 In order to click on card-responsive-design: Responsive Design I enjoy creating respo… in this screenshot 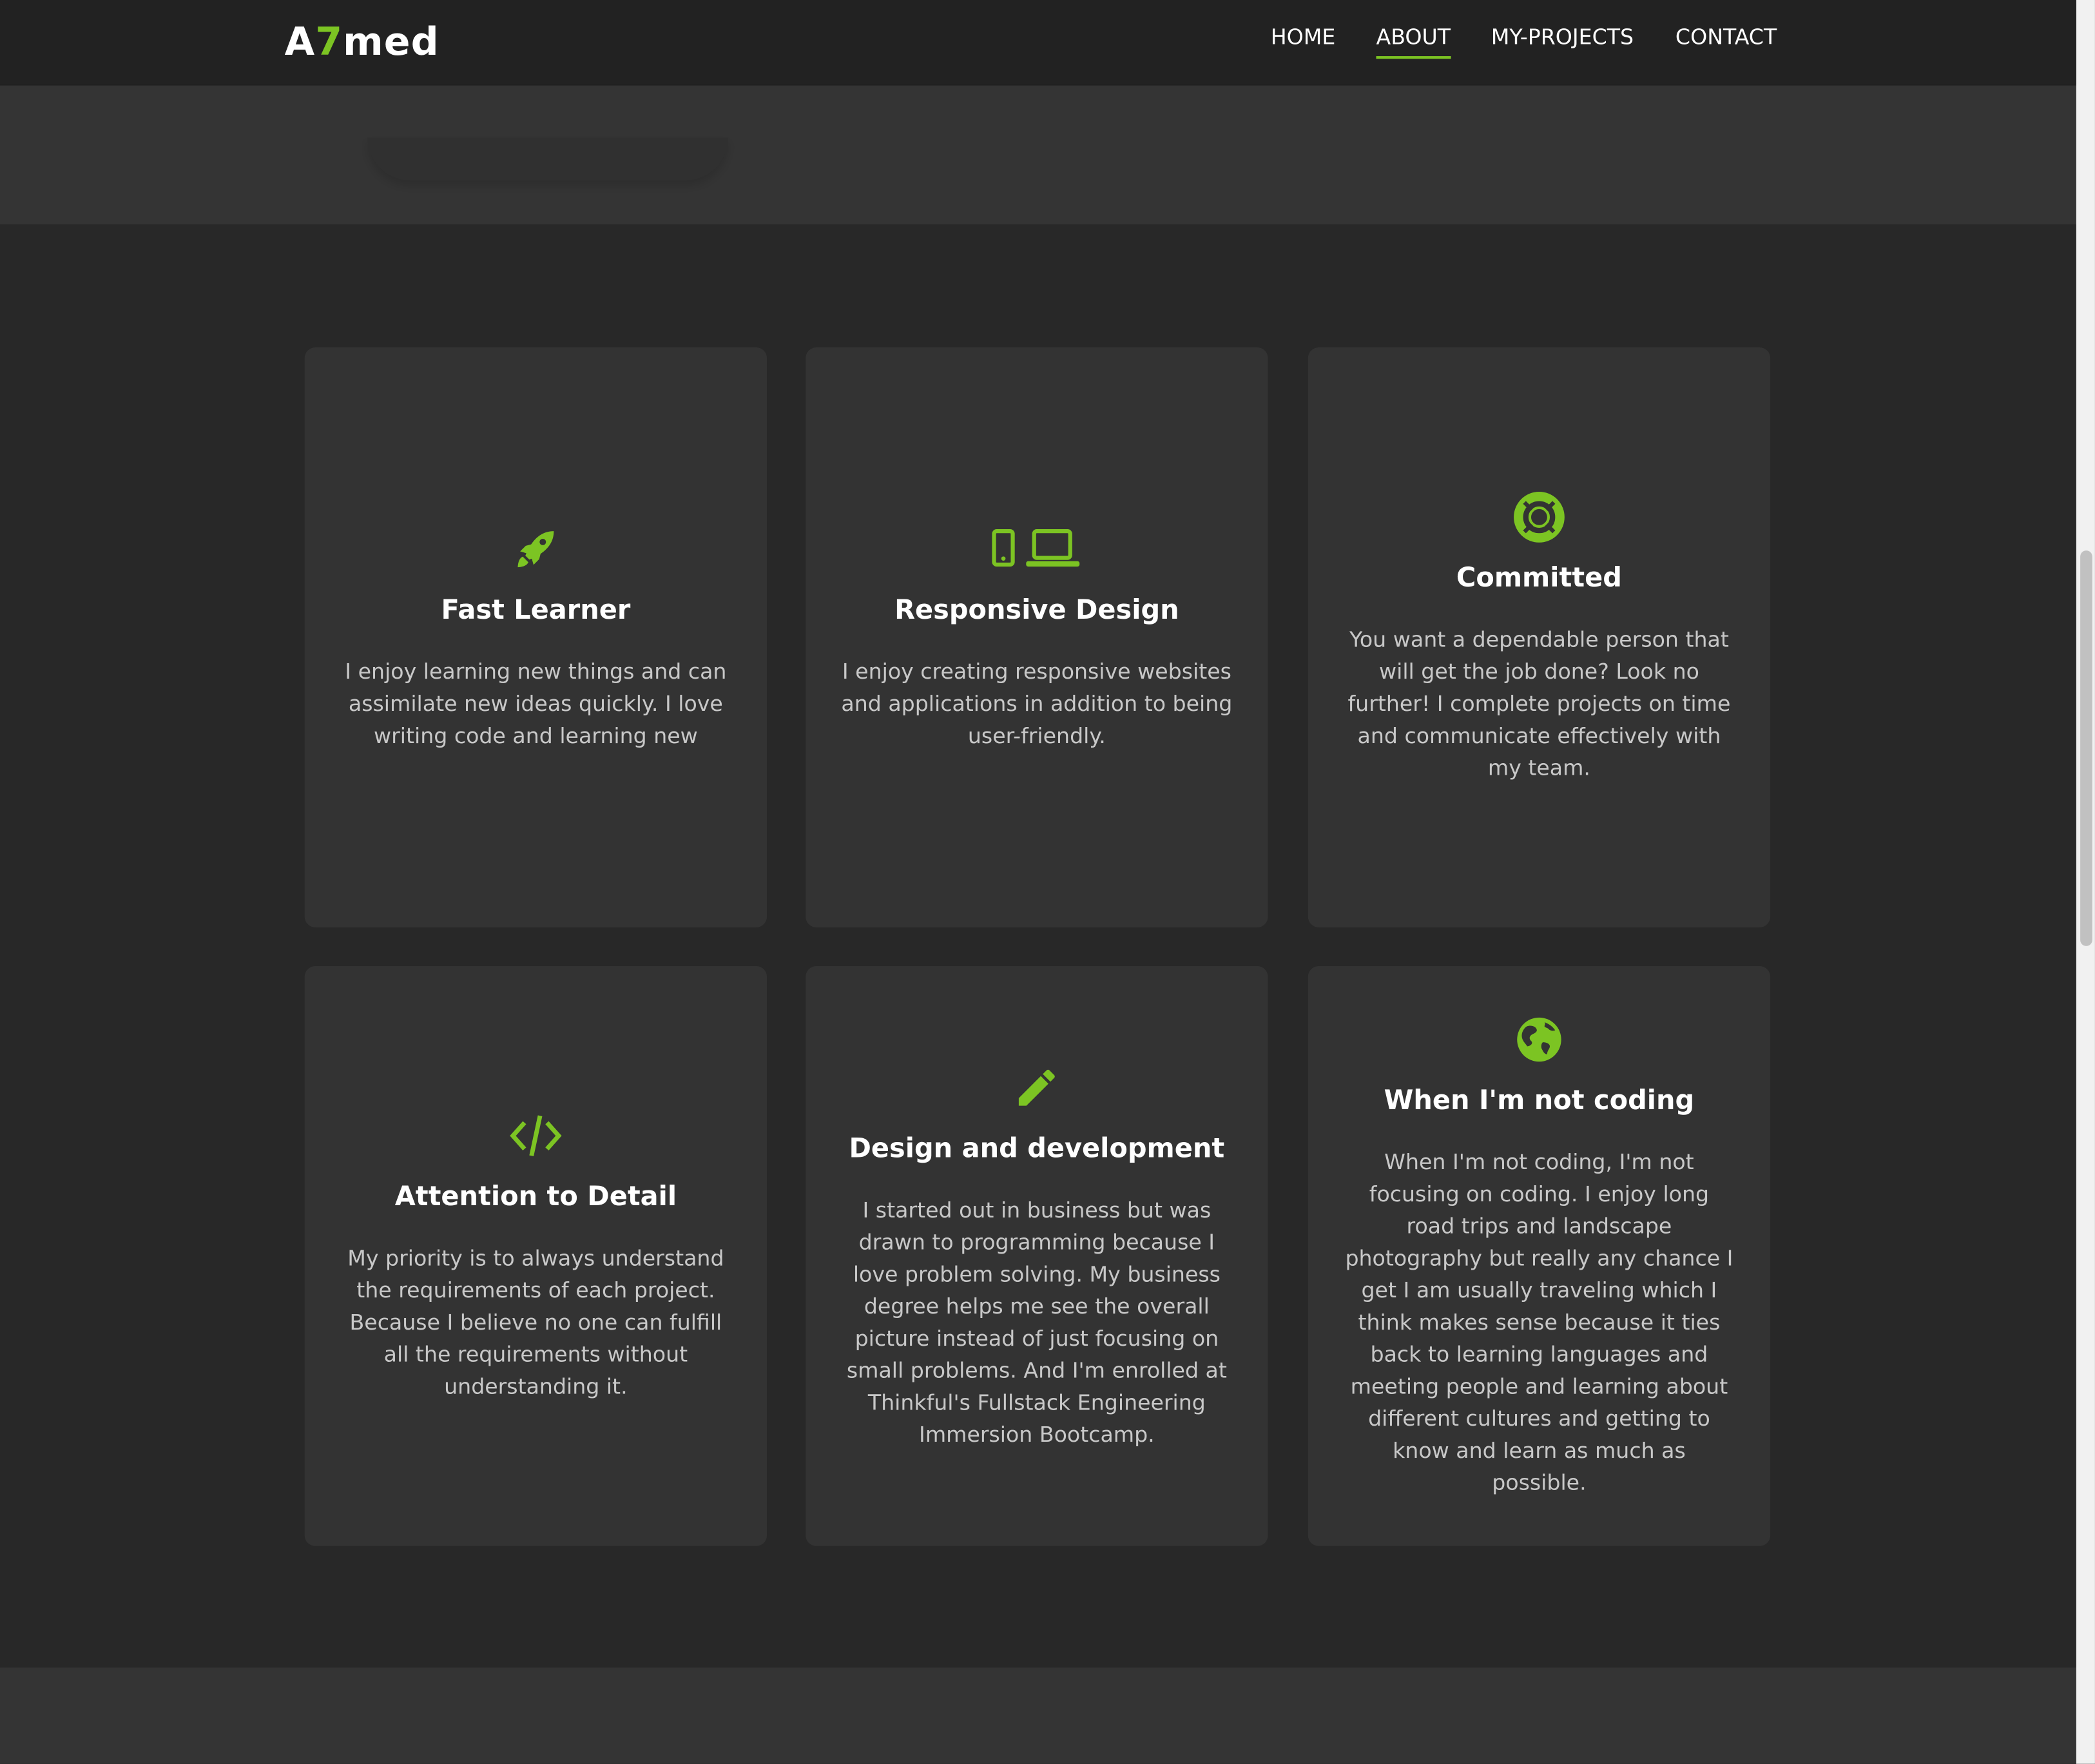, I will do `click(1037, 637)`.